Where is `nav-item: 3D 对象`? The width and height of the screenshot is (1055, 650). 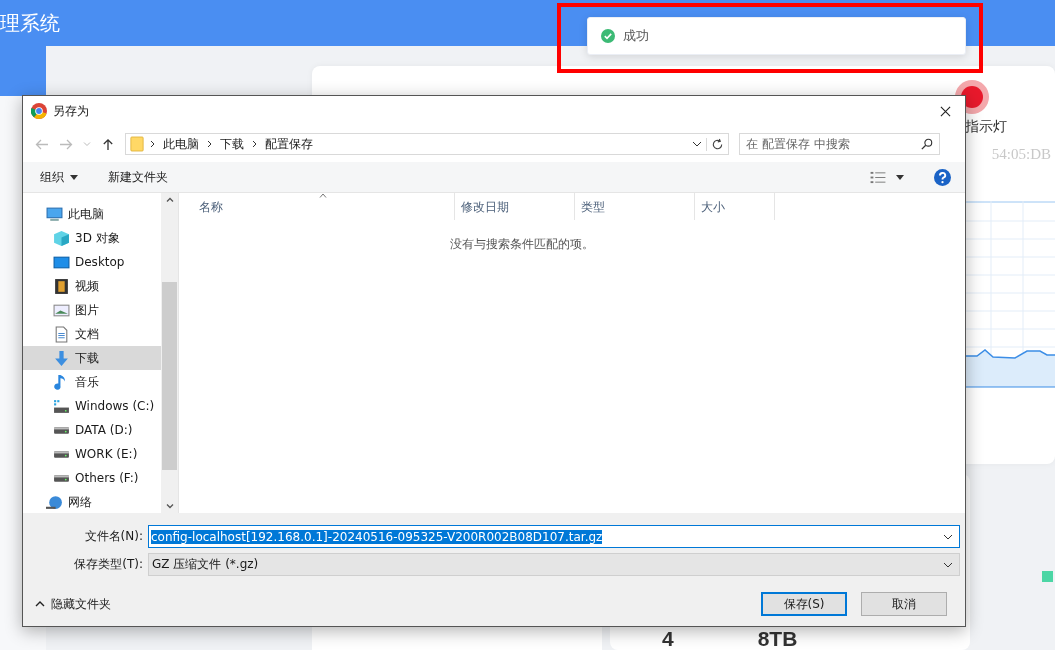 nav-item: 3D 对象 is located at coordinates (92, 238).